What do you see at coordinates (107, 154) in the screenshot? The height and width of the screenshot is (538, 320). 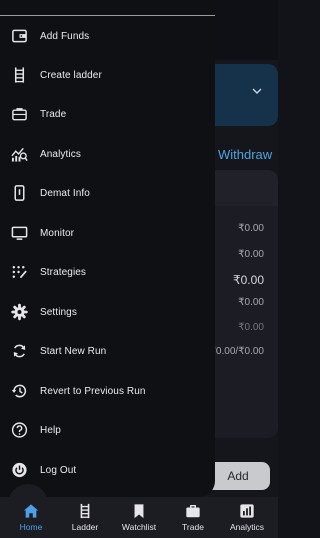 I see `menu-item-analytics: Analytics` at bounding box center [107, 154].